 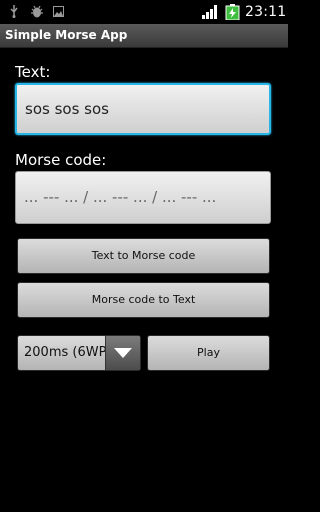 I want to click on text-to-morse-button: Text to Morse code, so click(x=143, y=256).